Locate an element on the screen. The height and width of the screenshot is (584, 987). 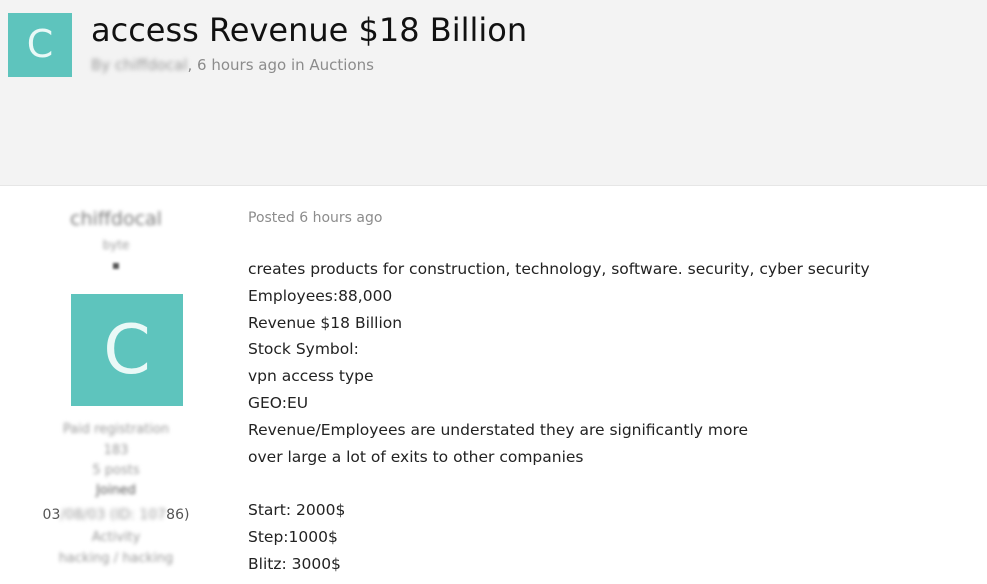
author-avatar: C is located at coordinates (127, 350).